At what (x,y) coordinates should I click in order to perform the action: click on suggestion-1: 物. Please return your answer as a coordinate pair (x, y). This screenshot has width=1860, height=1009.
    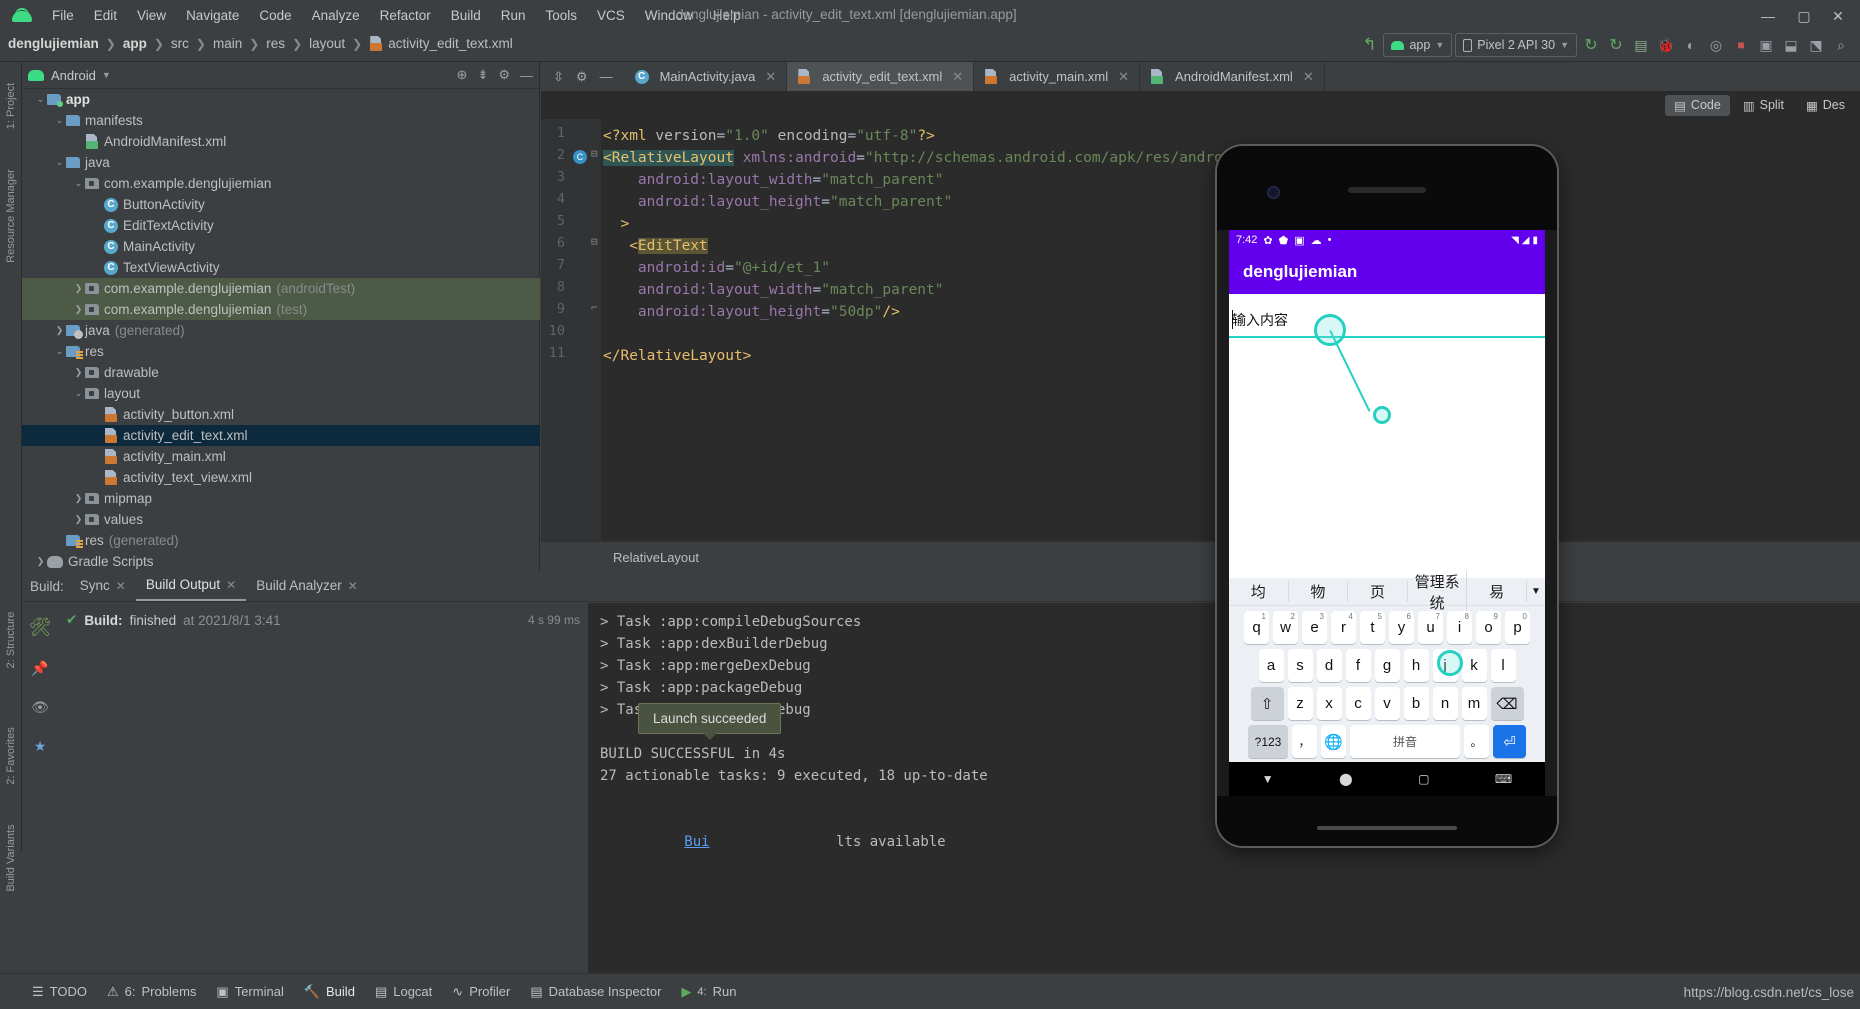
    Looking at the image, I should click on (1319, 591).